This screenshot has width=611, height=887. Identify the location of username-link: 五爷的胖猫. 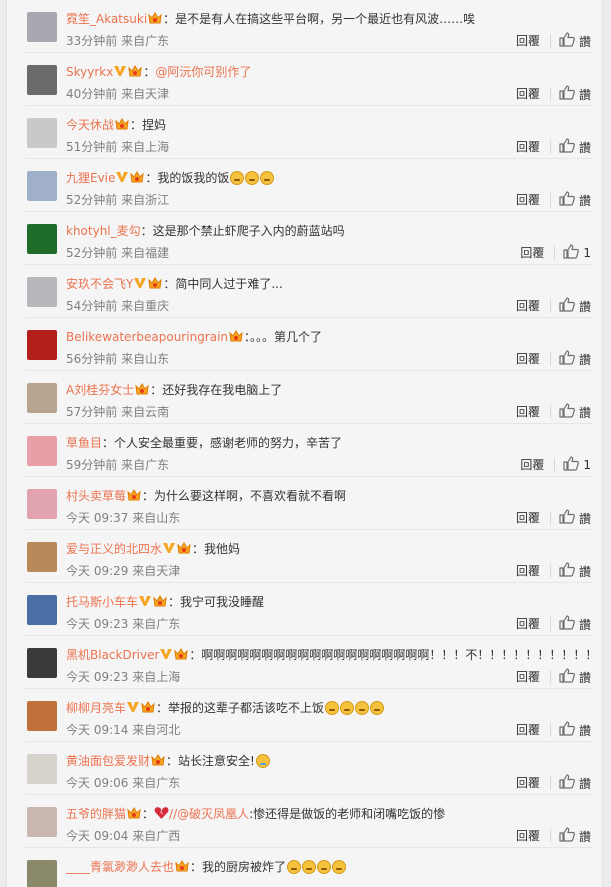
(96, 814).